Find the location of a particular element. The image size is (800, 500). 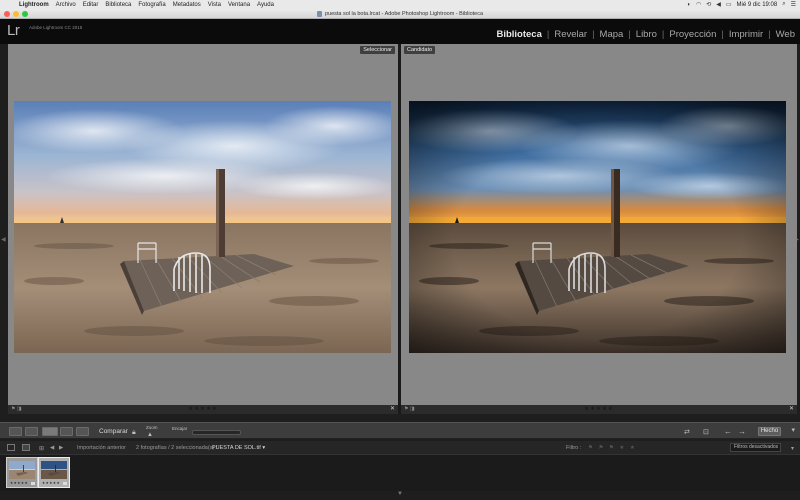

make-select-icon: ⊡ is located at coordinates (706, 432).